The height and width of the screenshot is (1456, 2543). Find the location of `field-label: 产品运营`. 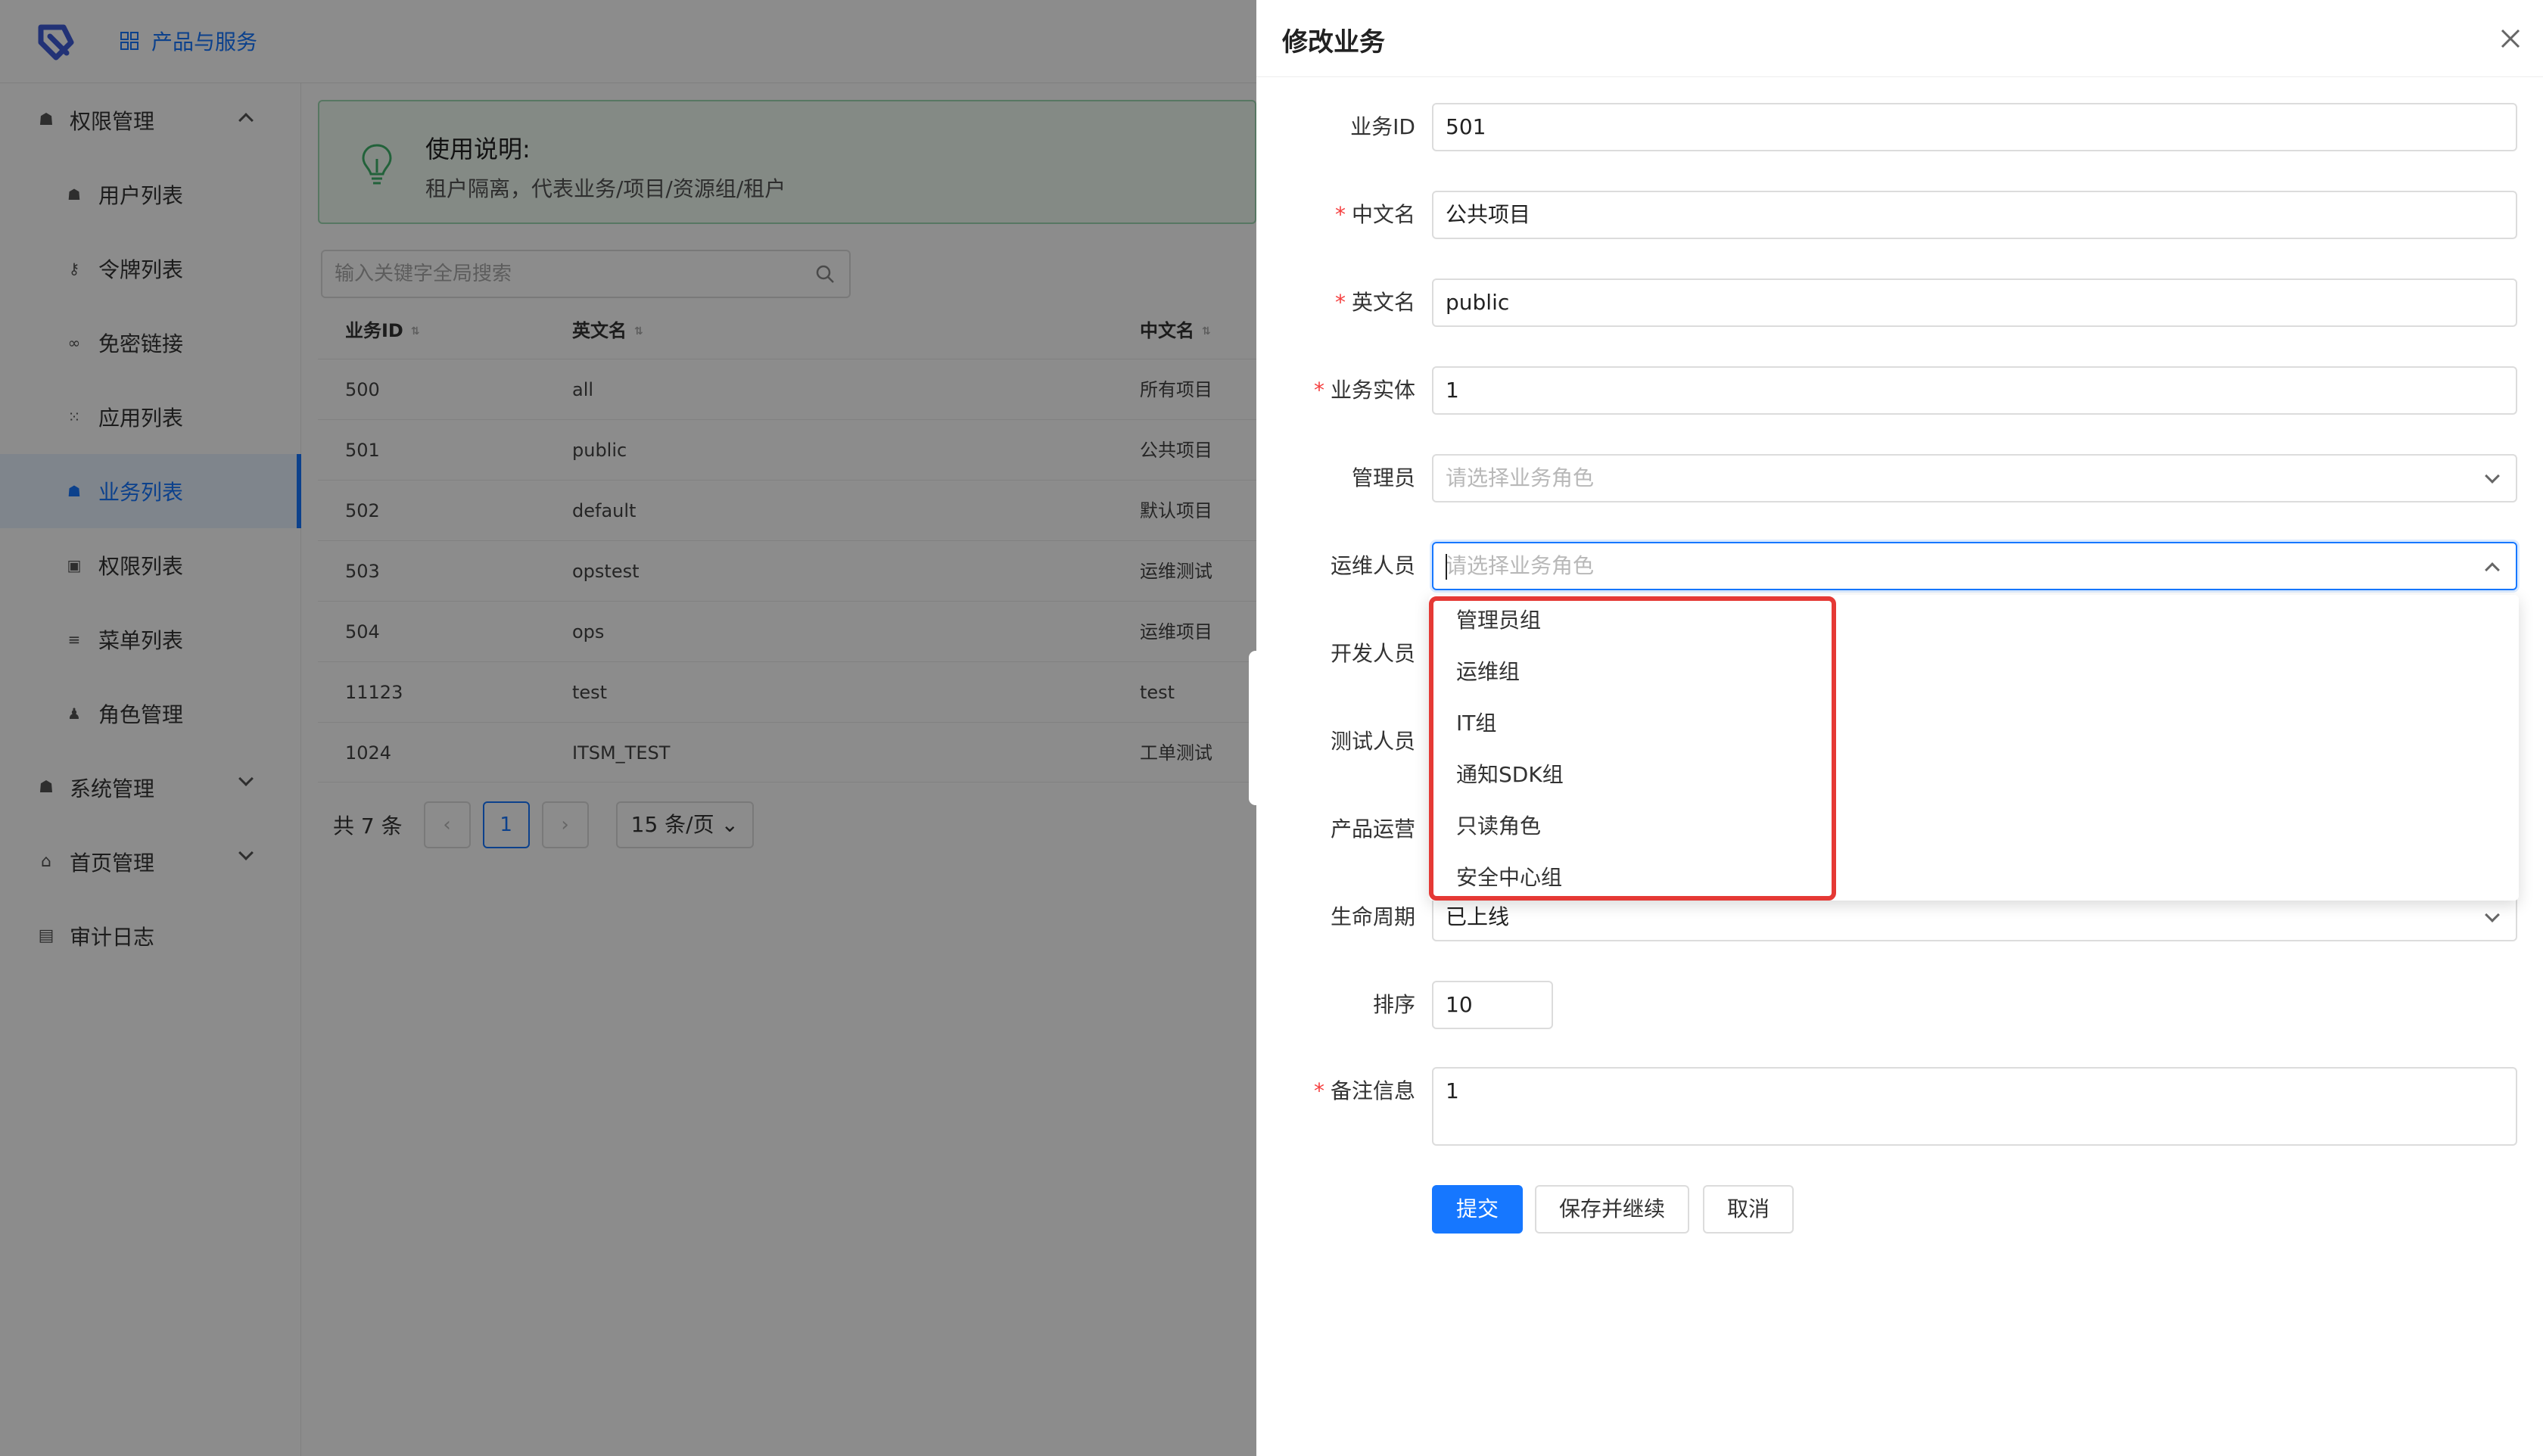

field-label: 产品运营 is located at coordinates (1373, 829).